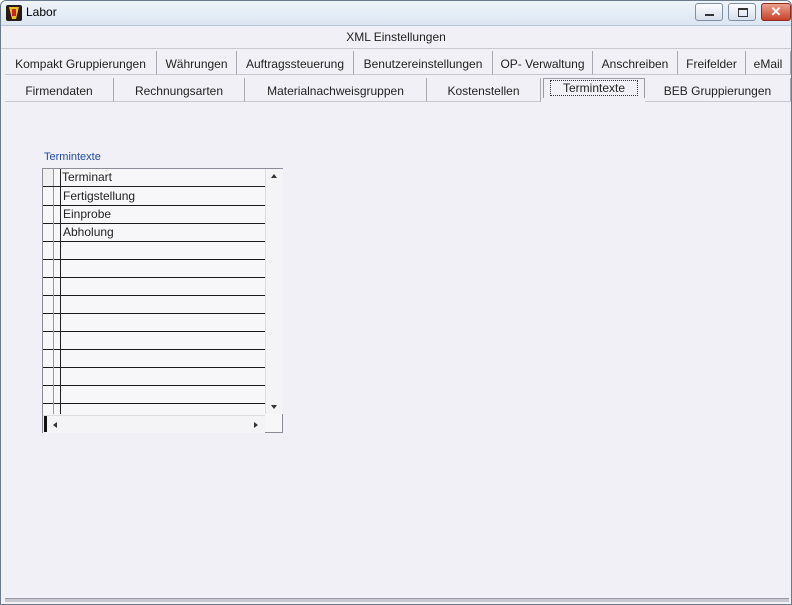 This screenshot has height=605, width=792. What do you see at coordinates (709, 12) in the screenshot?
I see `minimize-button` at bounding box center [709, 12].